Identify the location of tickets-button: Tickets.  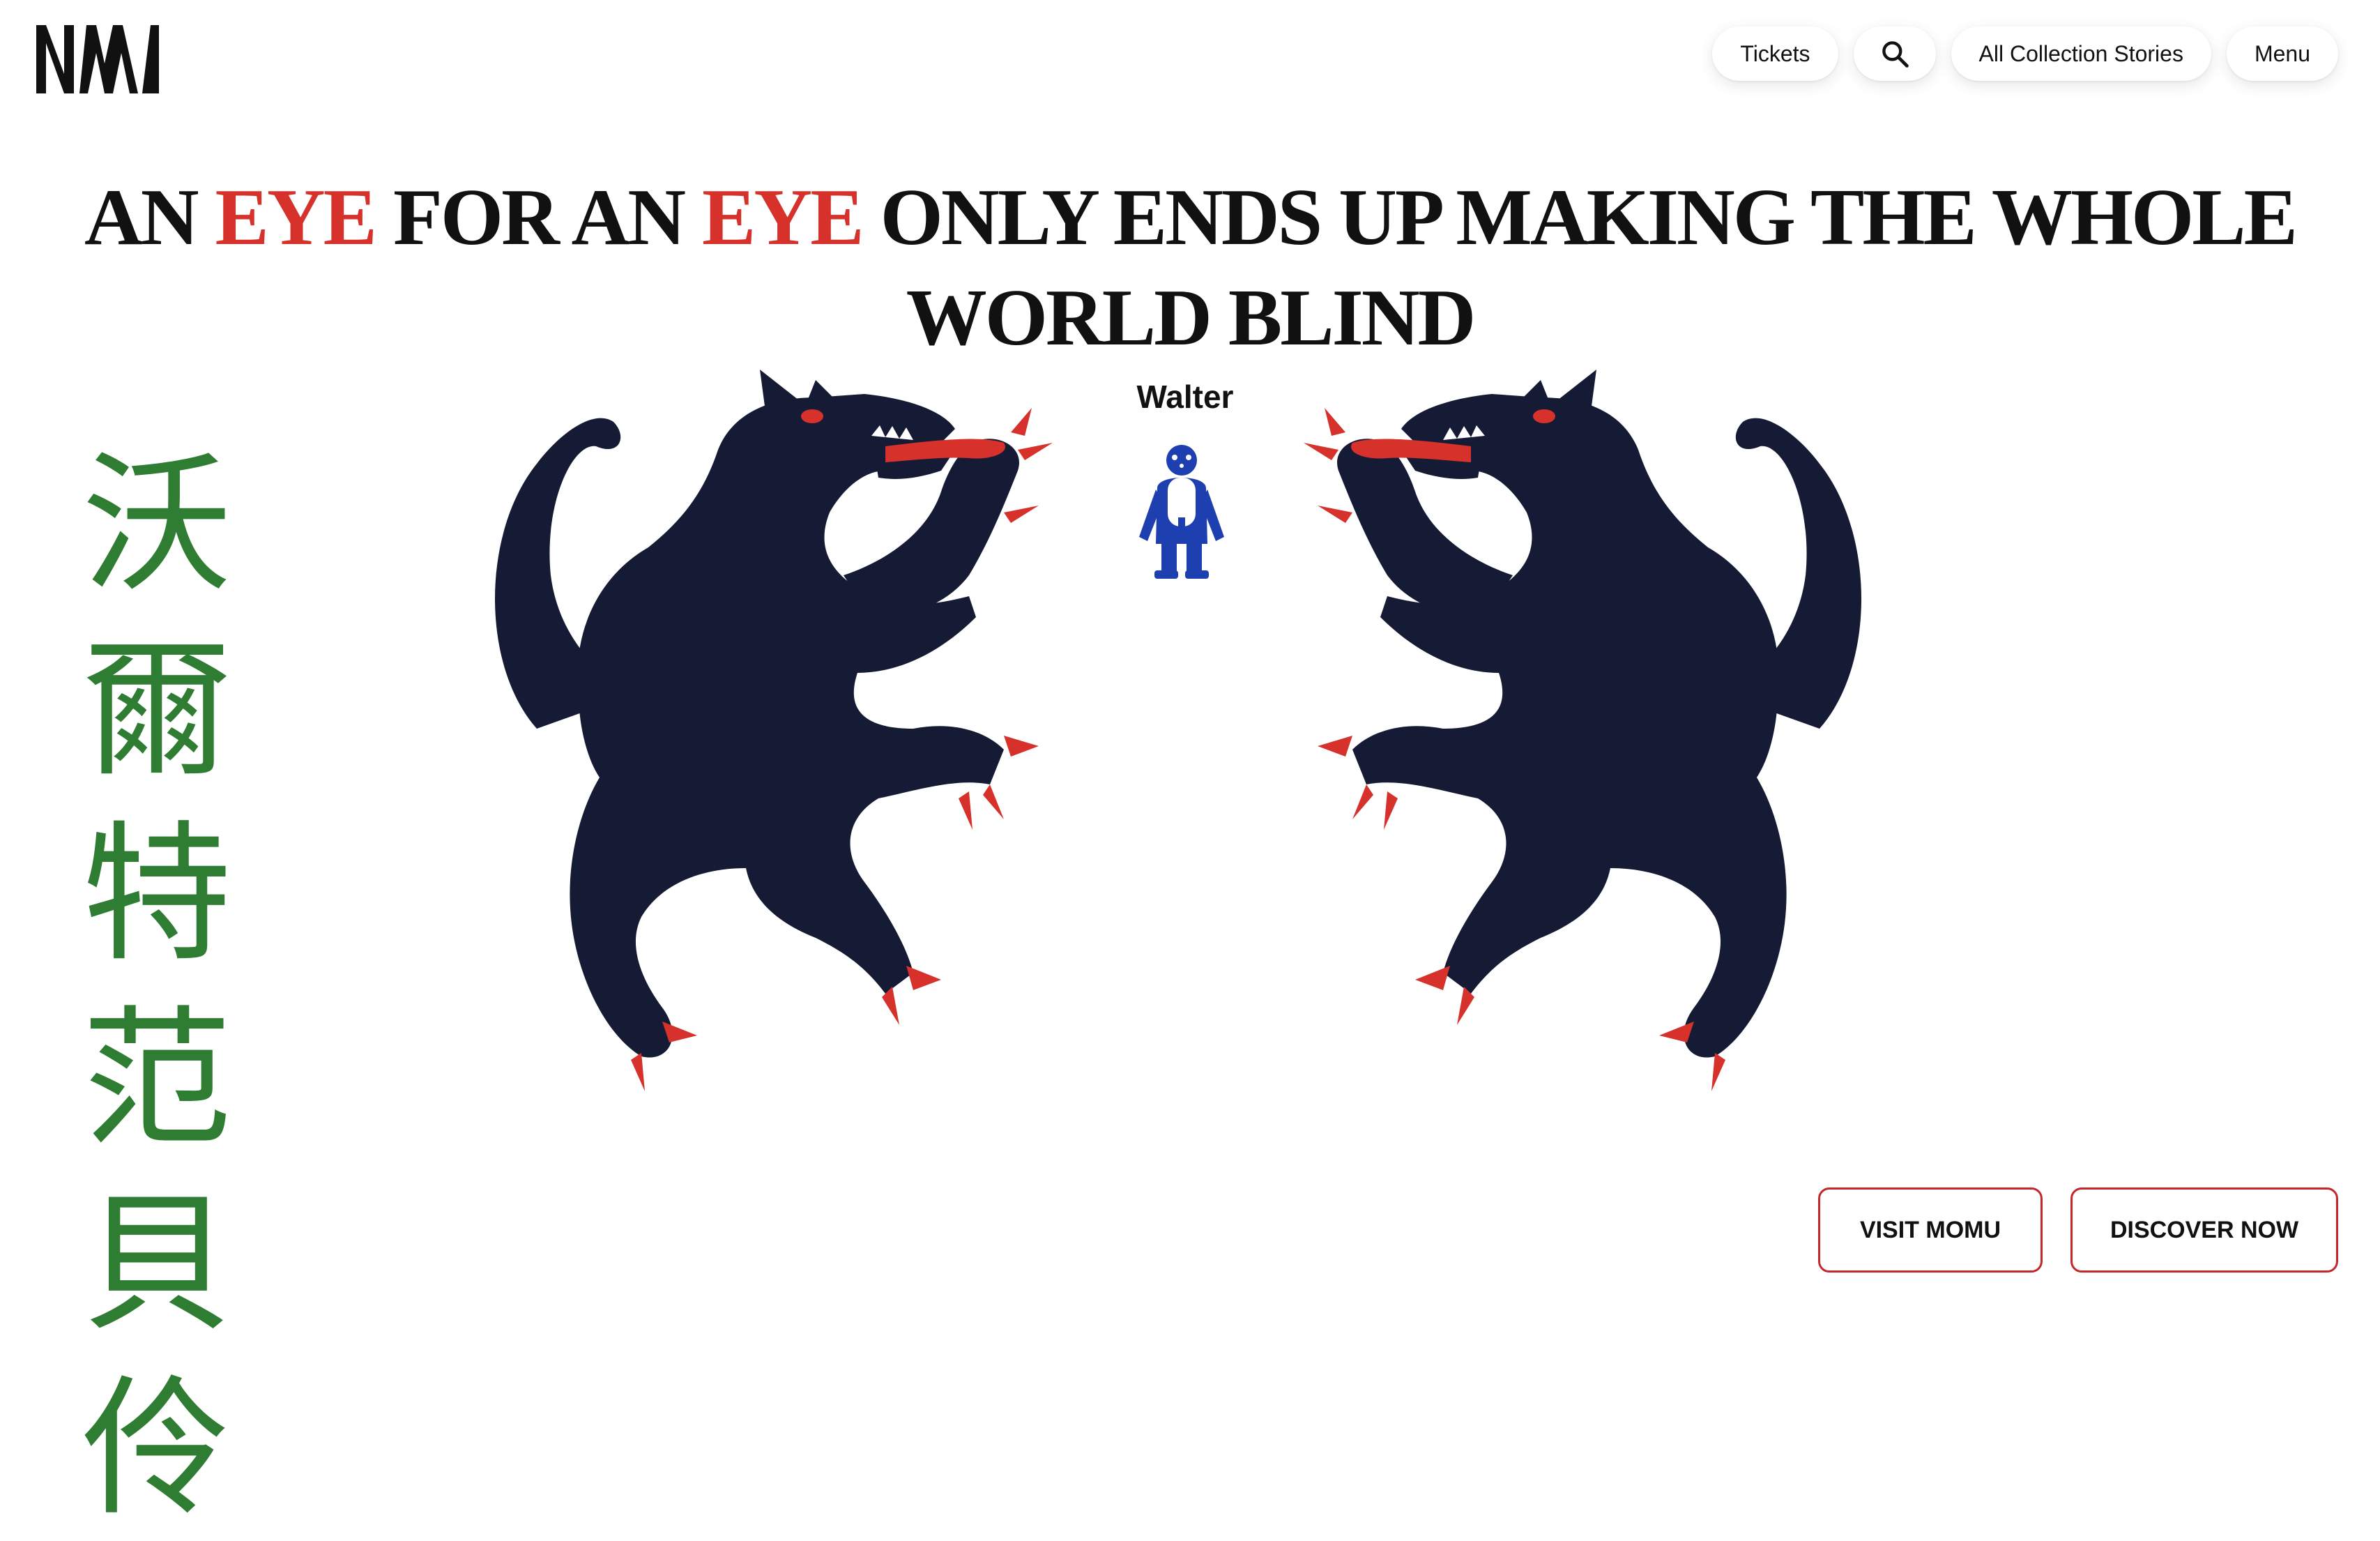
(1775, 53).